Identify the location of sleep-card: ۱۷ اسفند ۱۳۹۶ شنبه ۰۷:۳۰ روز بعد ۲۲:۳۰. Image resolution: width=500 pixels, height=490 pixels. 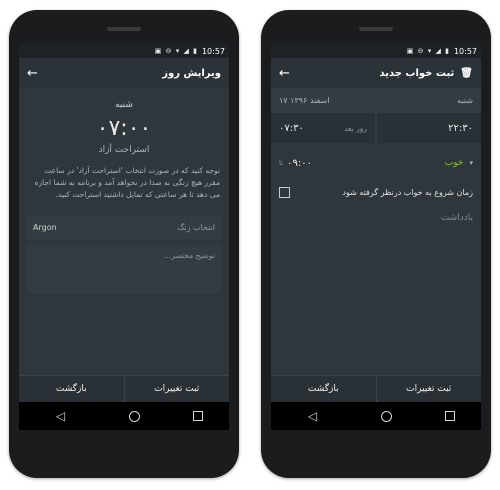
(376, 115).